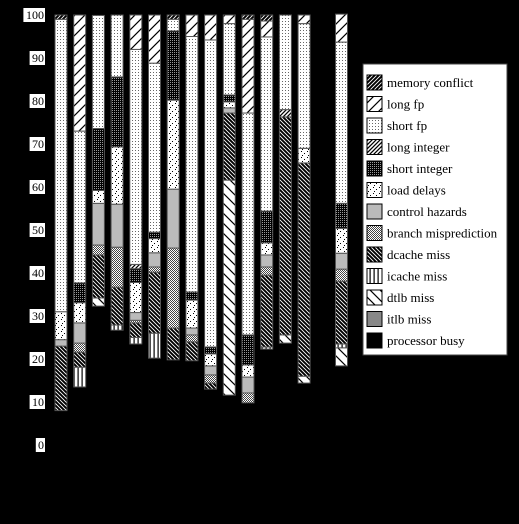 The height and width of the screenshot is (524, 519). I want to click on legend-item-load-delays: load delays, so click(406, 190).